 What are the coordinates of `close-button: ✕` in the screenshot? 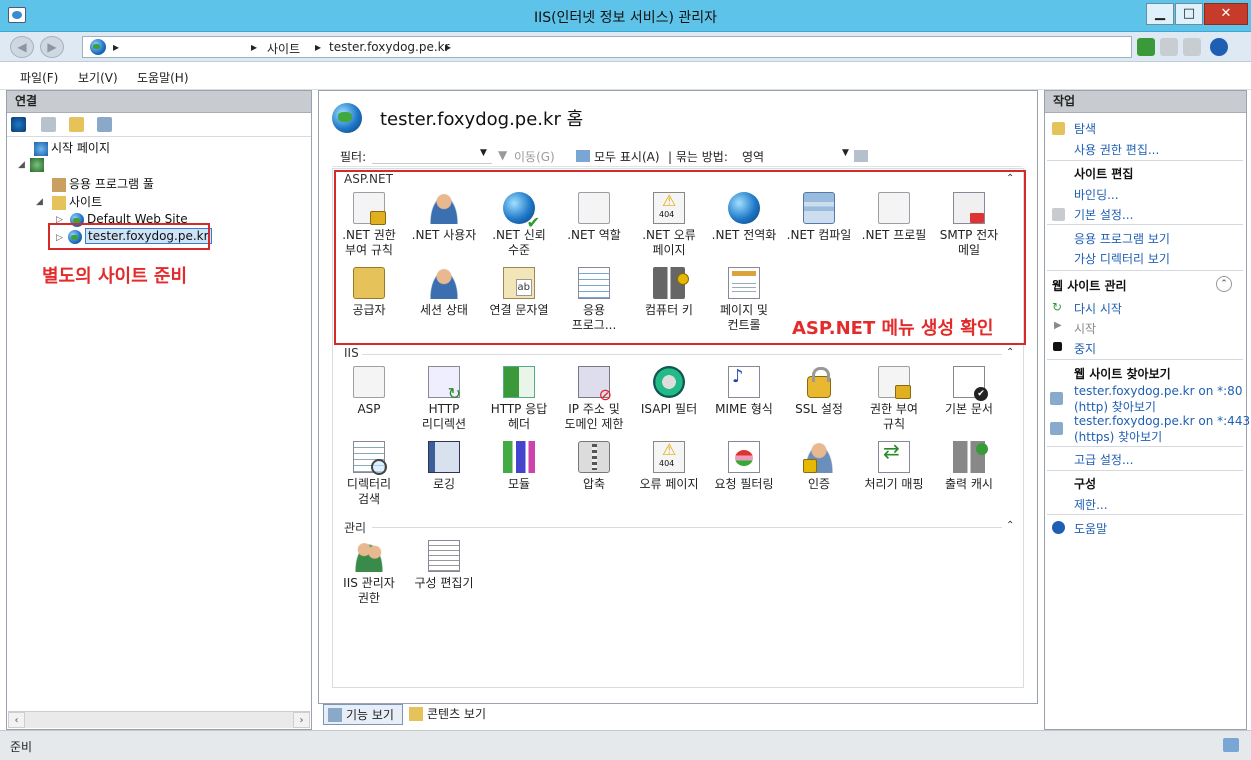 It's located at (1226, 14).